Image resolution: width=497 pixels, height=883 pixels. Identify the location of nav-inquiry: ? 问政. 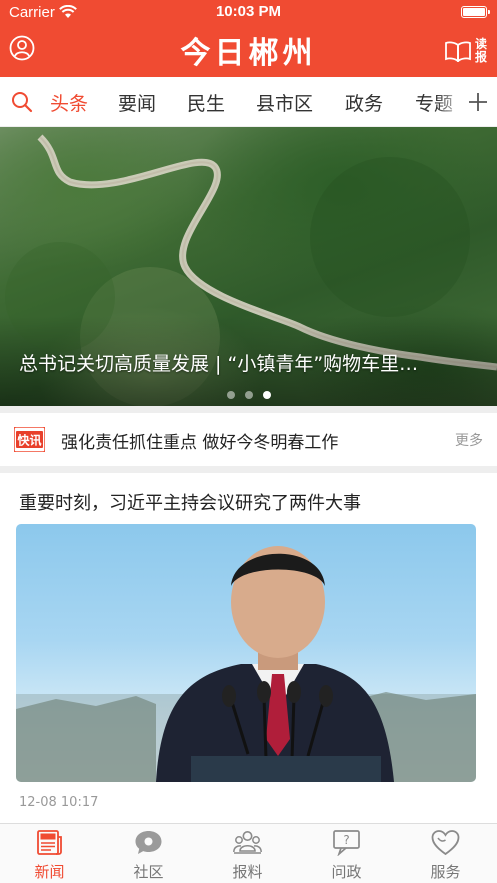
(346, 853).